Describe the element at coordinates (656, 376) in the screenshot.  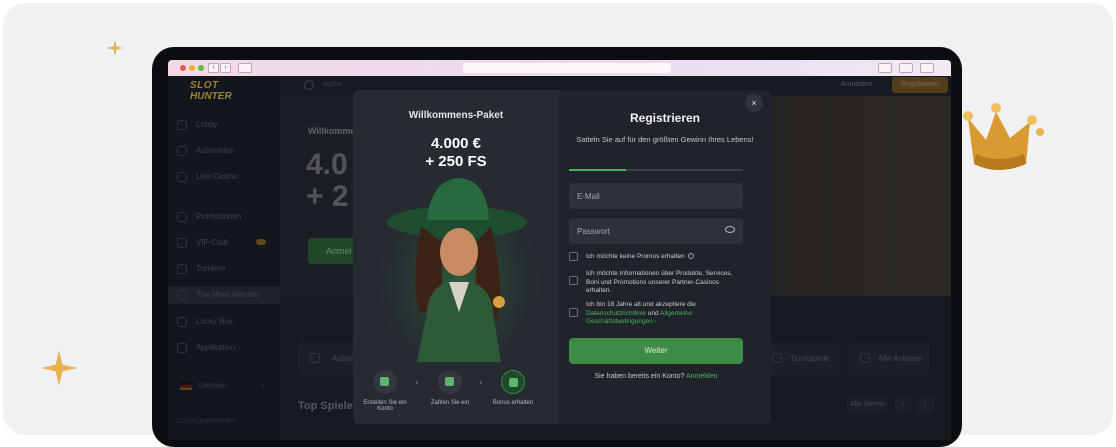
I see `have-account-text: Sie haben bereits ein Konto? Anmelden` at that location.